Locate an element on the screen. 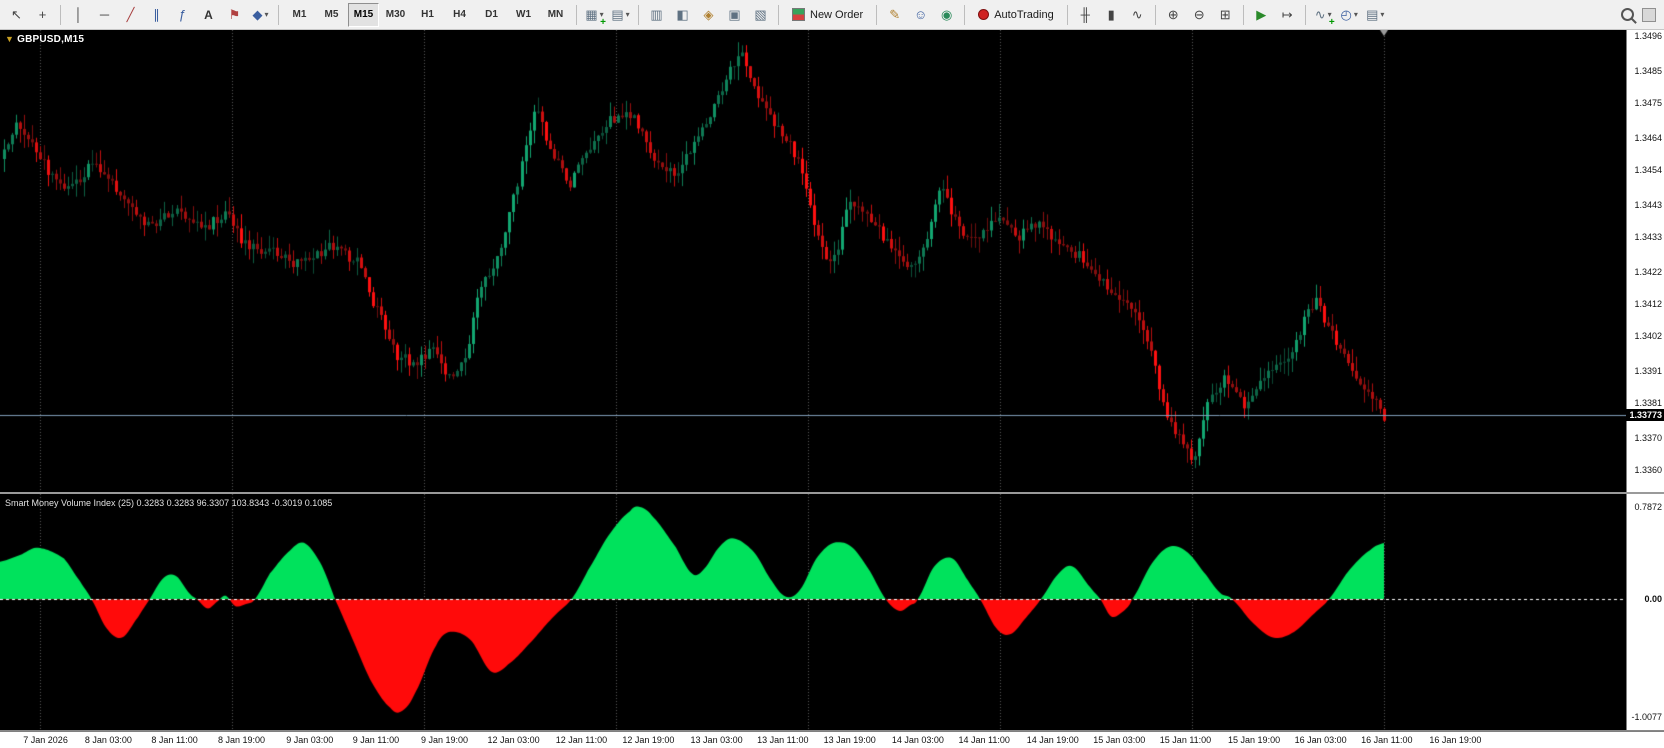  profiles-button: ▤ ▾ is located at coordinates (620, 15).